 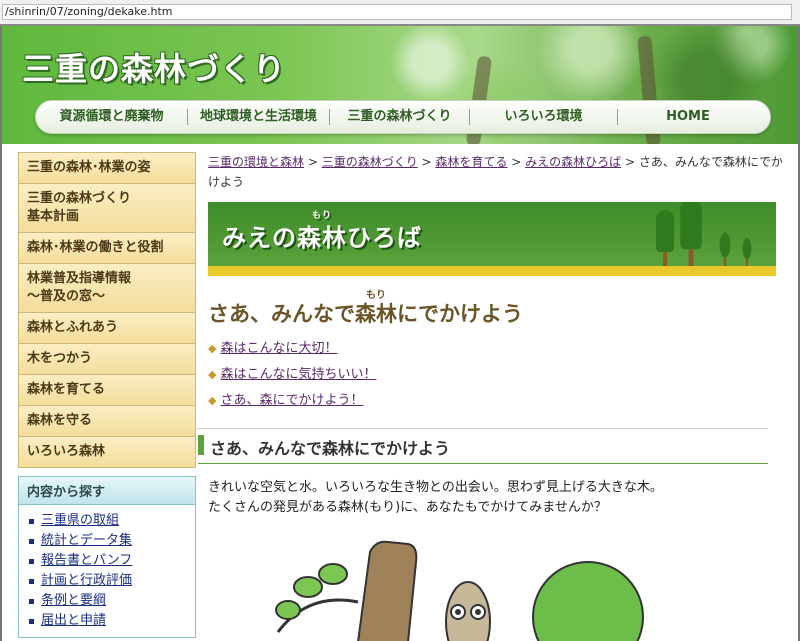 What do you see at coordinates (278, 348) in the screenshot?
I see `link-forest-important: 森はこんなに大切！` at bounding box center [278, 348].